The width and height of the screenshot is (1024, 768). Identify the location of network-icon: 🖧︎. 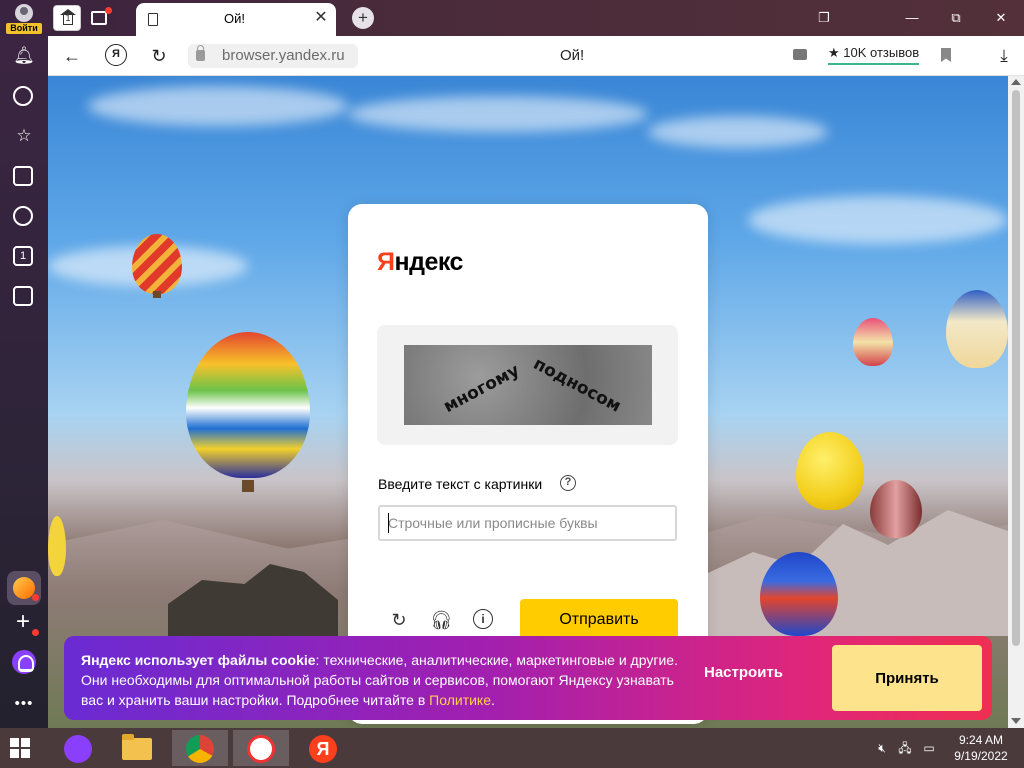
(905, 748).